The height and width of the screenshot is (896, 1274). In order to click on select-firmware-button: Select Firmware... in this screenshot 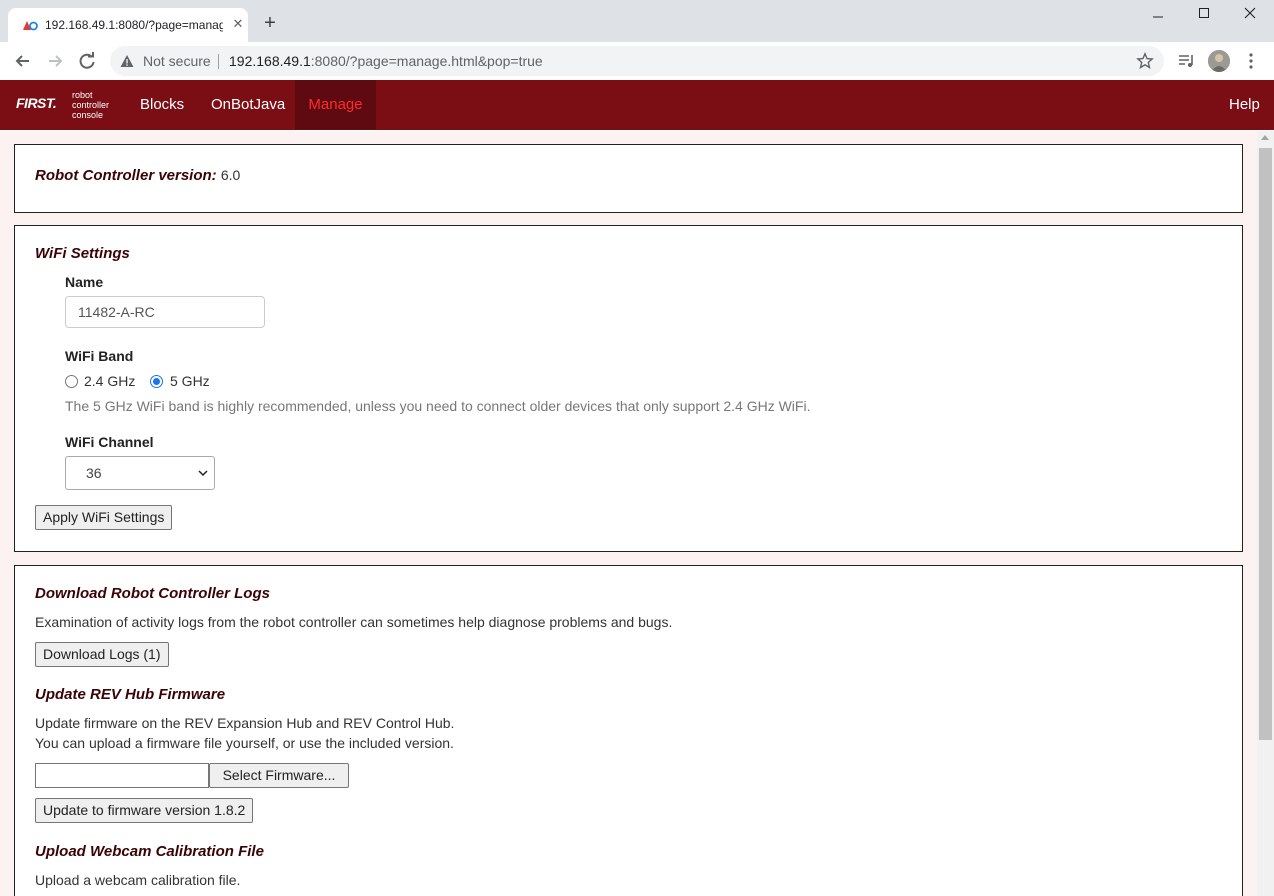, I will do `click(279, 775)`.